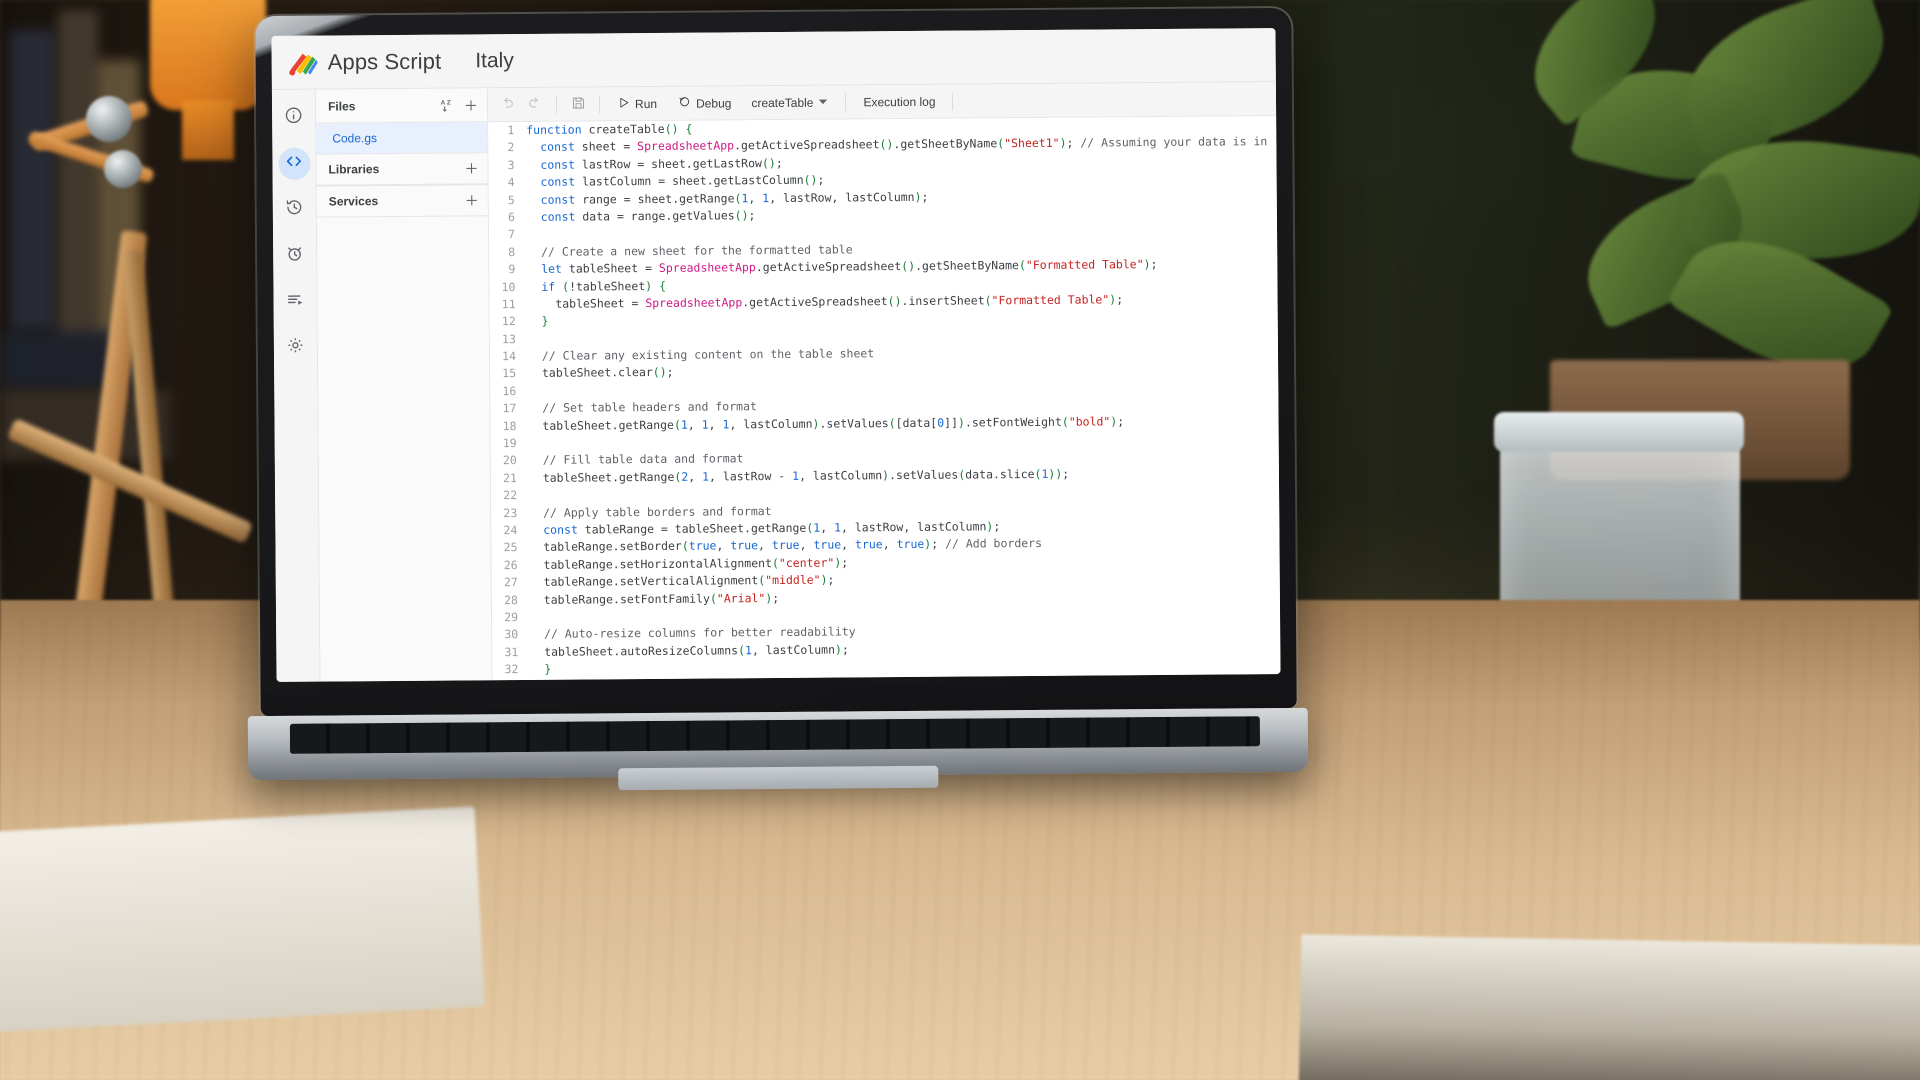 This screenshot has height=1080, width=1920. What do you see at coordinates (512, 234) in the screenshot?
I see `line-number: 7` at bounding box center [512, 234].